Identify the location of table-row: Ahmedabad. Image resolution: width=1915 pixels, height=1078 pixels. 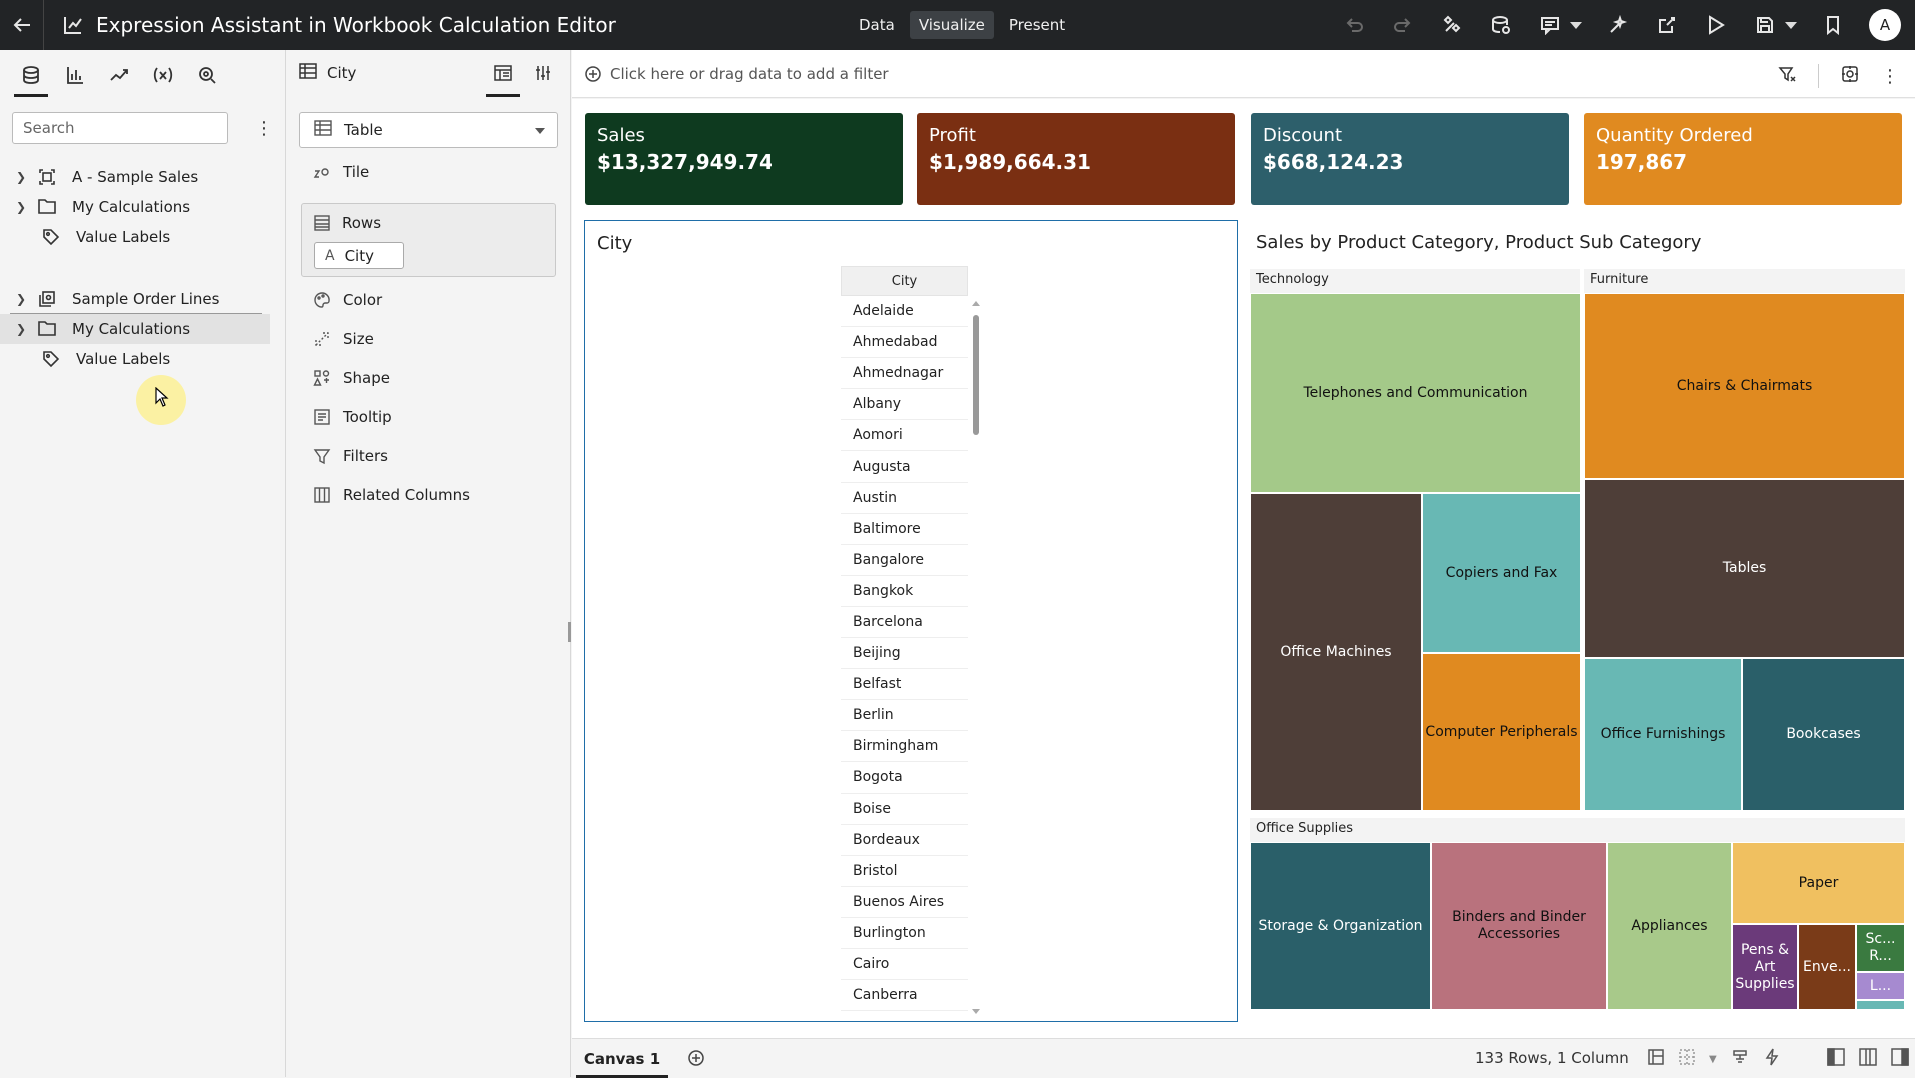
(904, 343).